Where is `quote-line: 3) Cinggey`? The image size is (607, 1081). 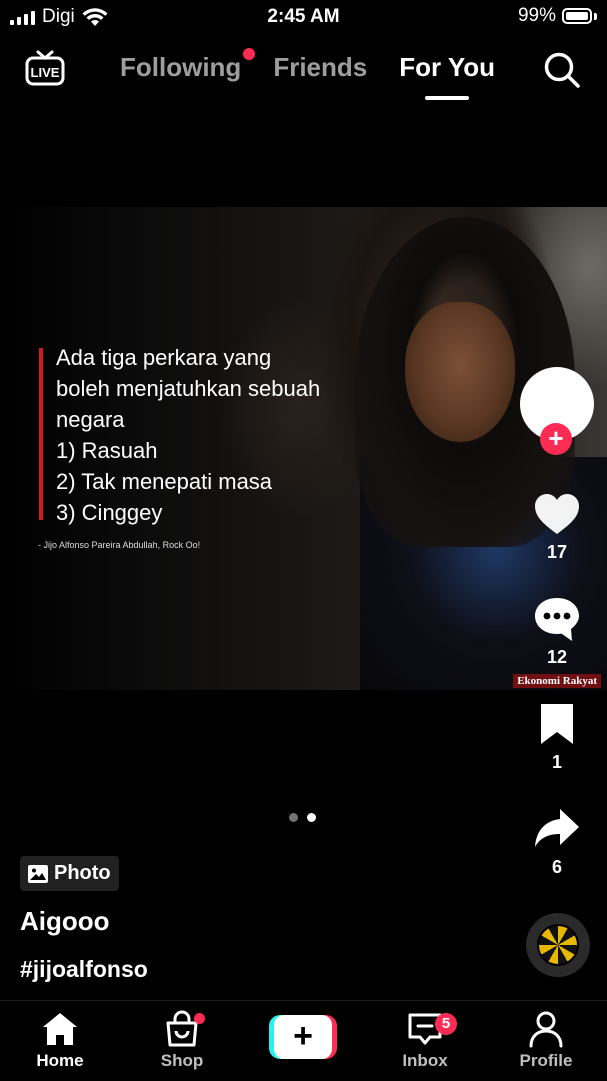 quote-line: 3) Cinggey is located at coordinates (109, 512).